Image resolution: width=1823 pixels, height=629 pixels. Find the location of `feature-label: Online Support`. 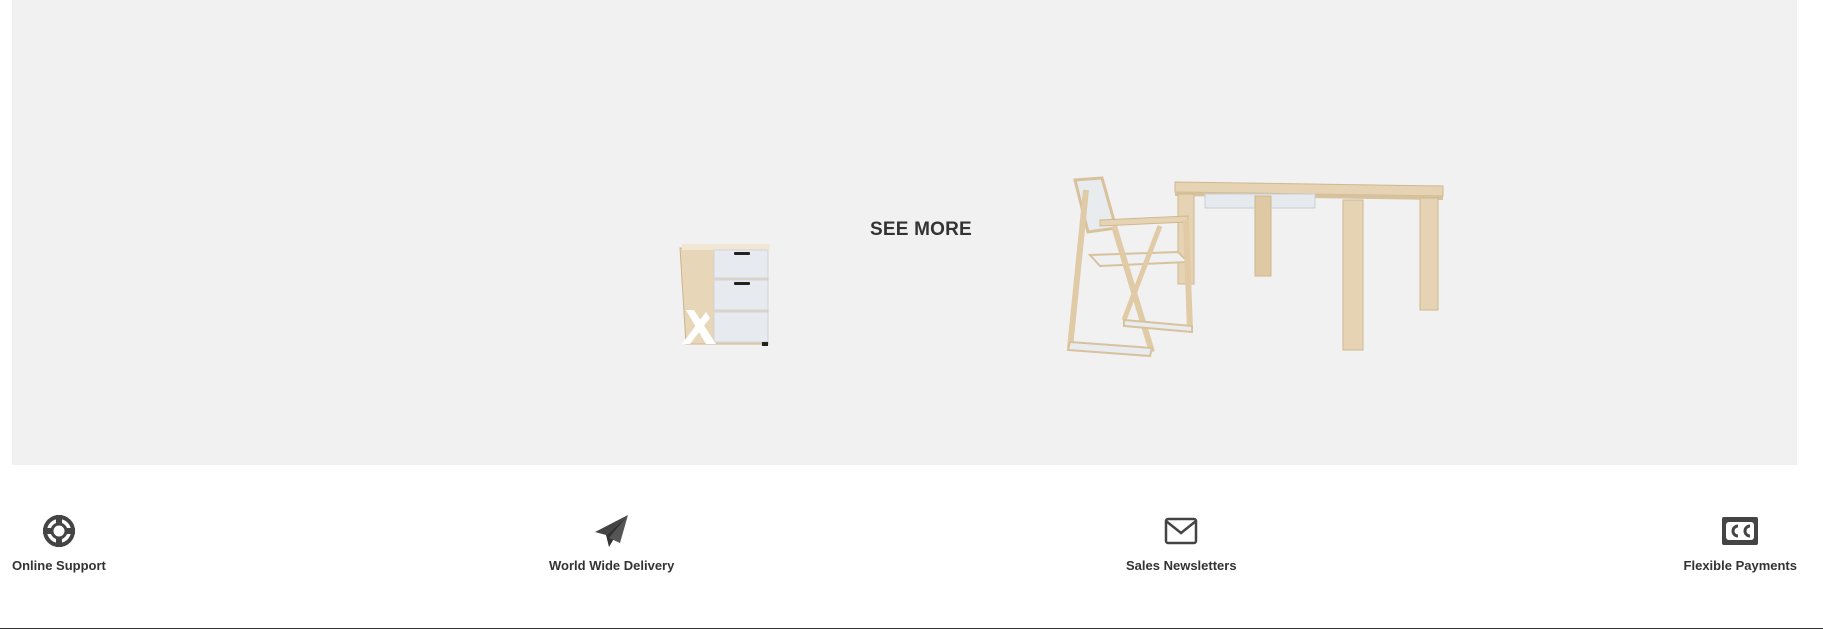

feature-label: Online Support is located at coordinates (59, 565).